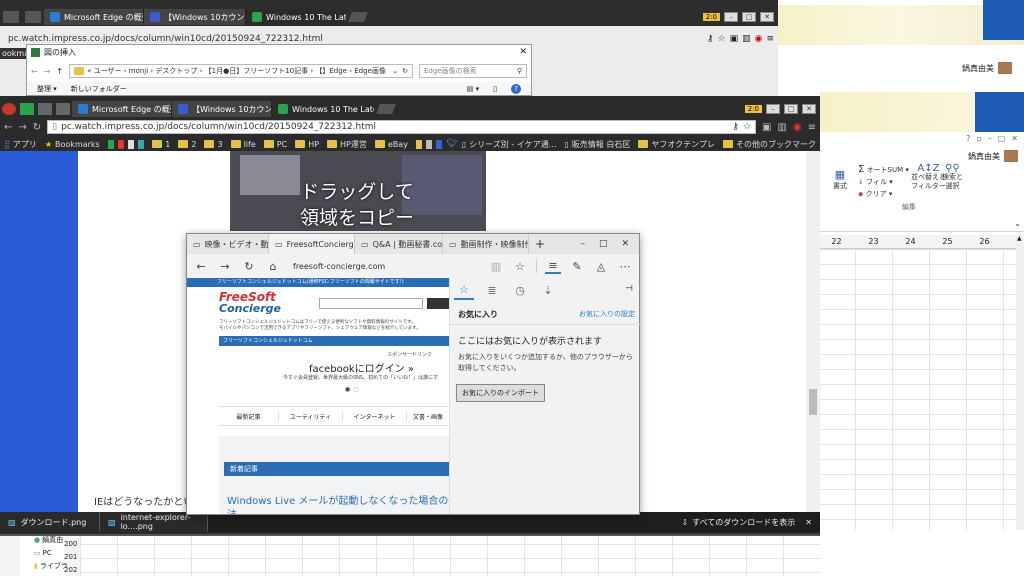 The height and width of the screenshot is (576, 1024). I want to click on site-search-button, so click(438, 303).